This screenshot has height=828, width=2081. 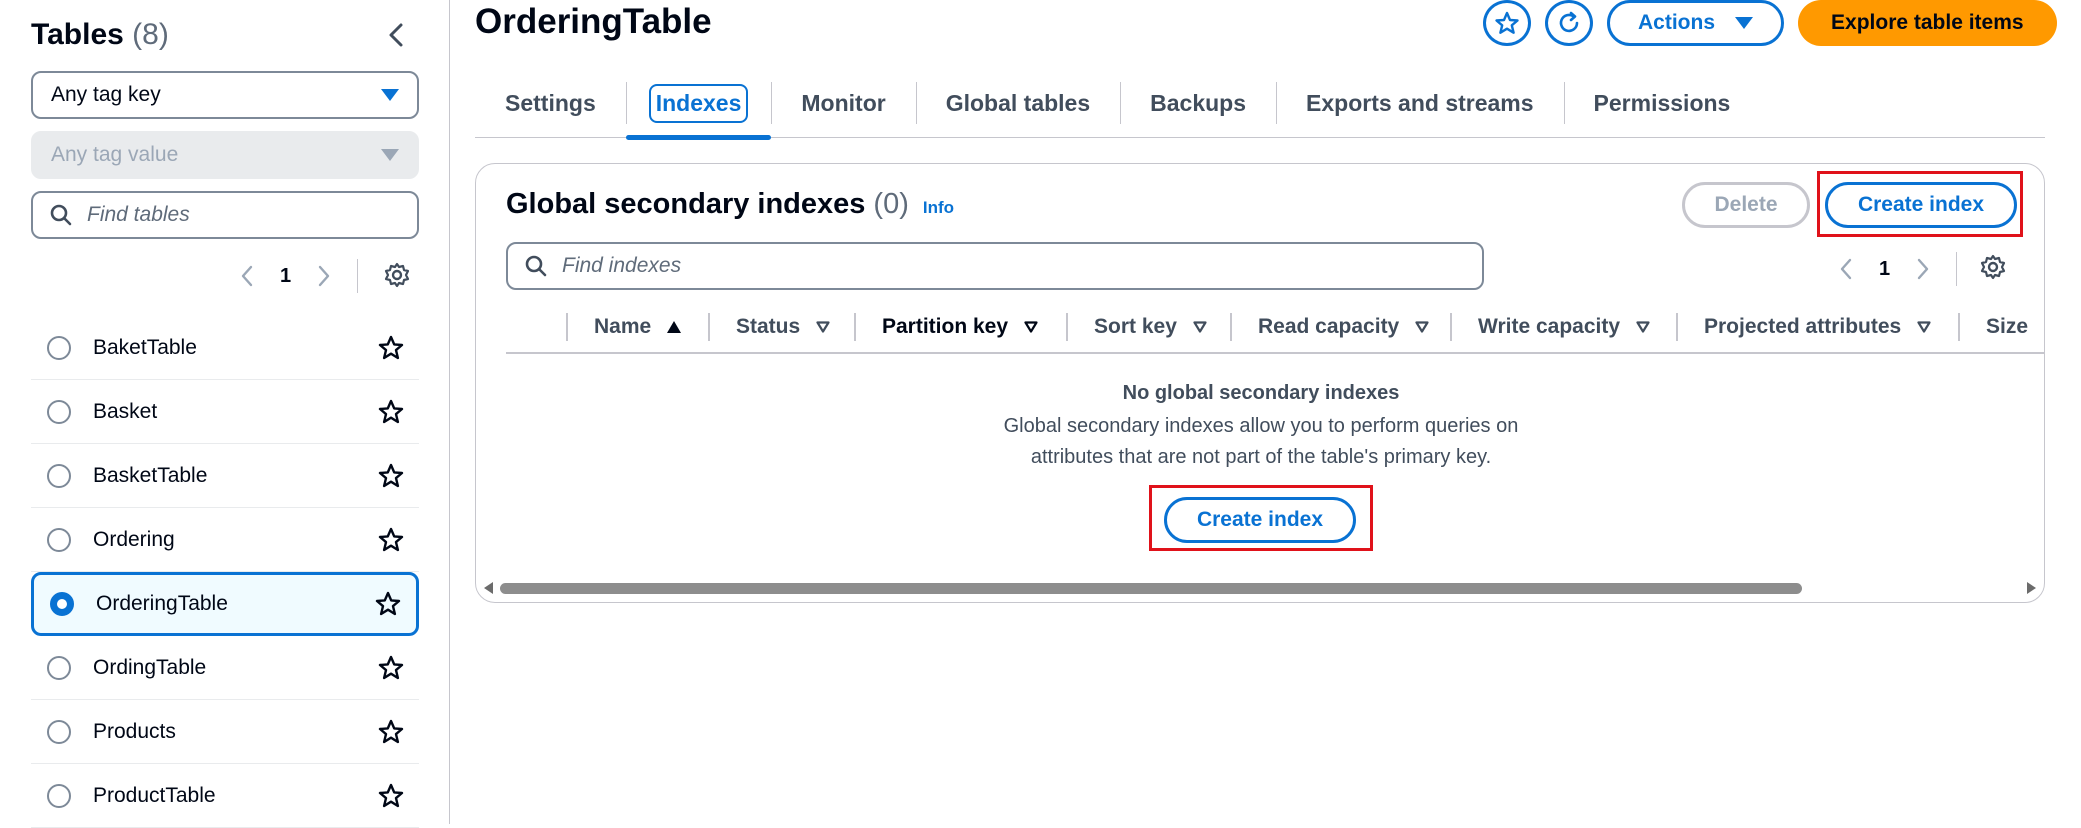 What do you see at coordinates (134, 539) in the screenshot?
I see `table-name: Ordering` at bounding box center [134, 539].